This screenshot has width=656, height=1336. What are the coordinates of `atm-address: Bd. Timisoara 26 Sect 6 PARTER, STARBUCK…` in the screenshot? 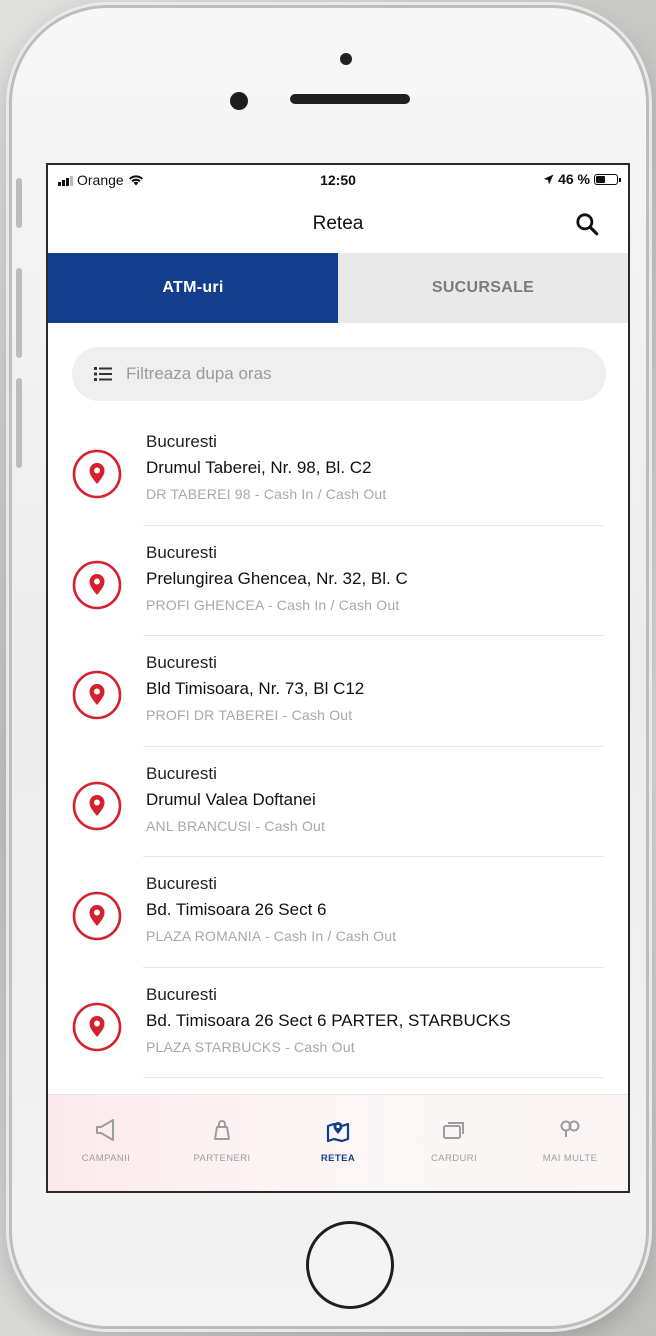 It's located at (328, 1020).